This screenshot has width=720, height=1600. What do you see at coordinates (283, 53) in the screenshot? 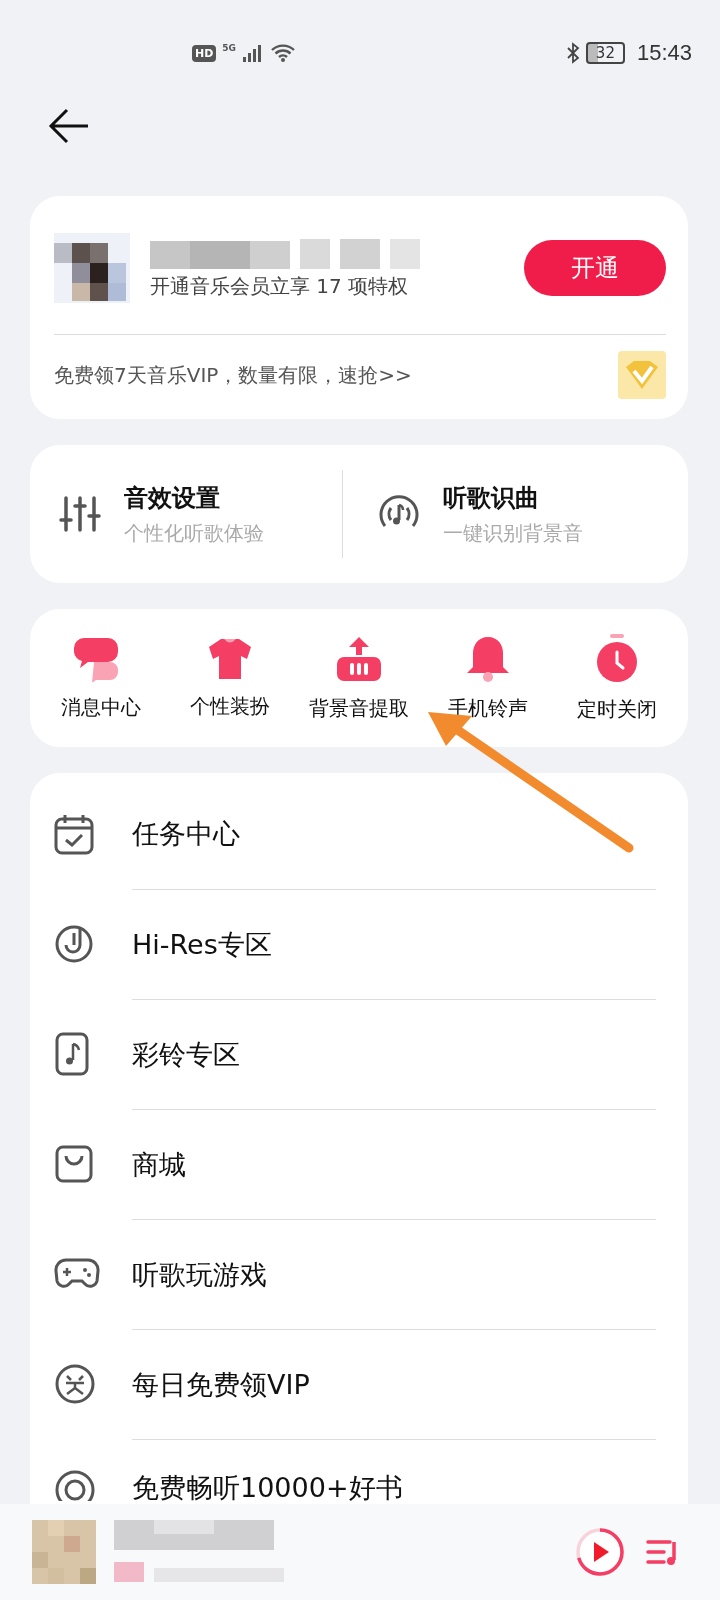
I see `wifi-icon` at bounding box center [283, 53].